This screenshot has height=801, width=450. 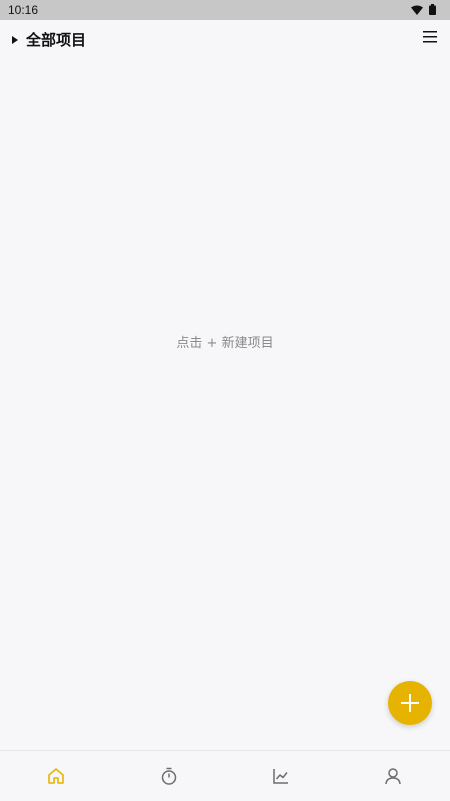 I want to click on plus-icon, so click(x=410, y=703).